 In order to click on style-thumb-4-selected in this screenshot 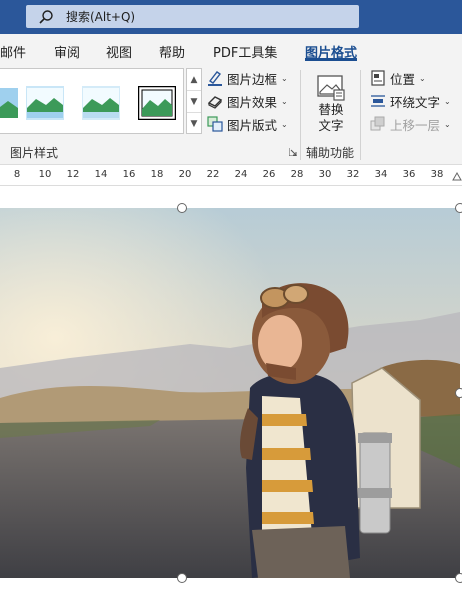, I will do `click(157, 103)`.